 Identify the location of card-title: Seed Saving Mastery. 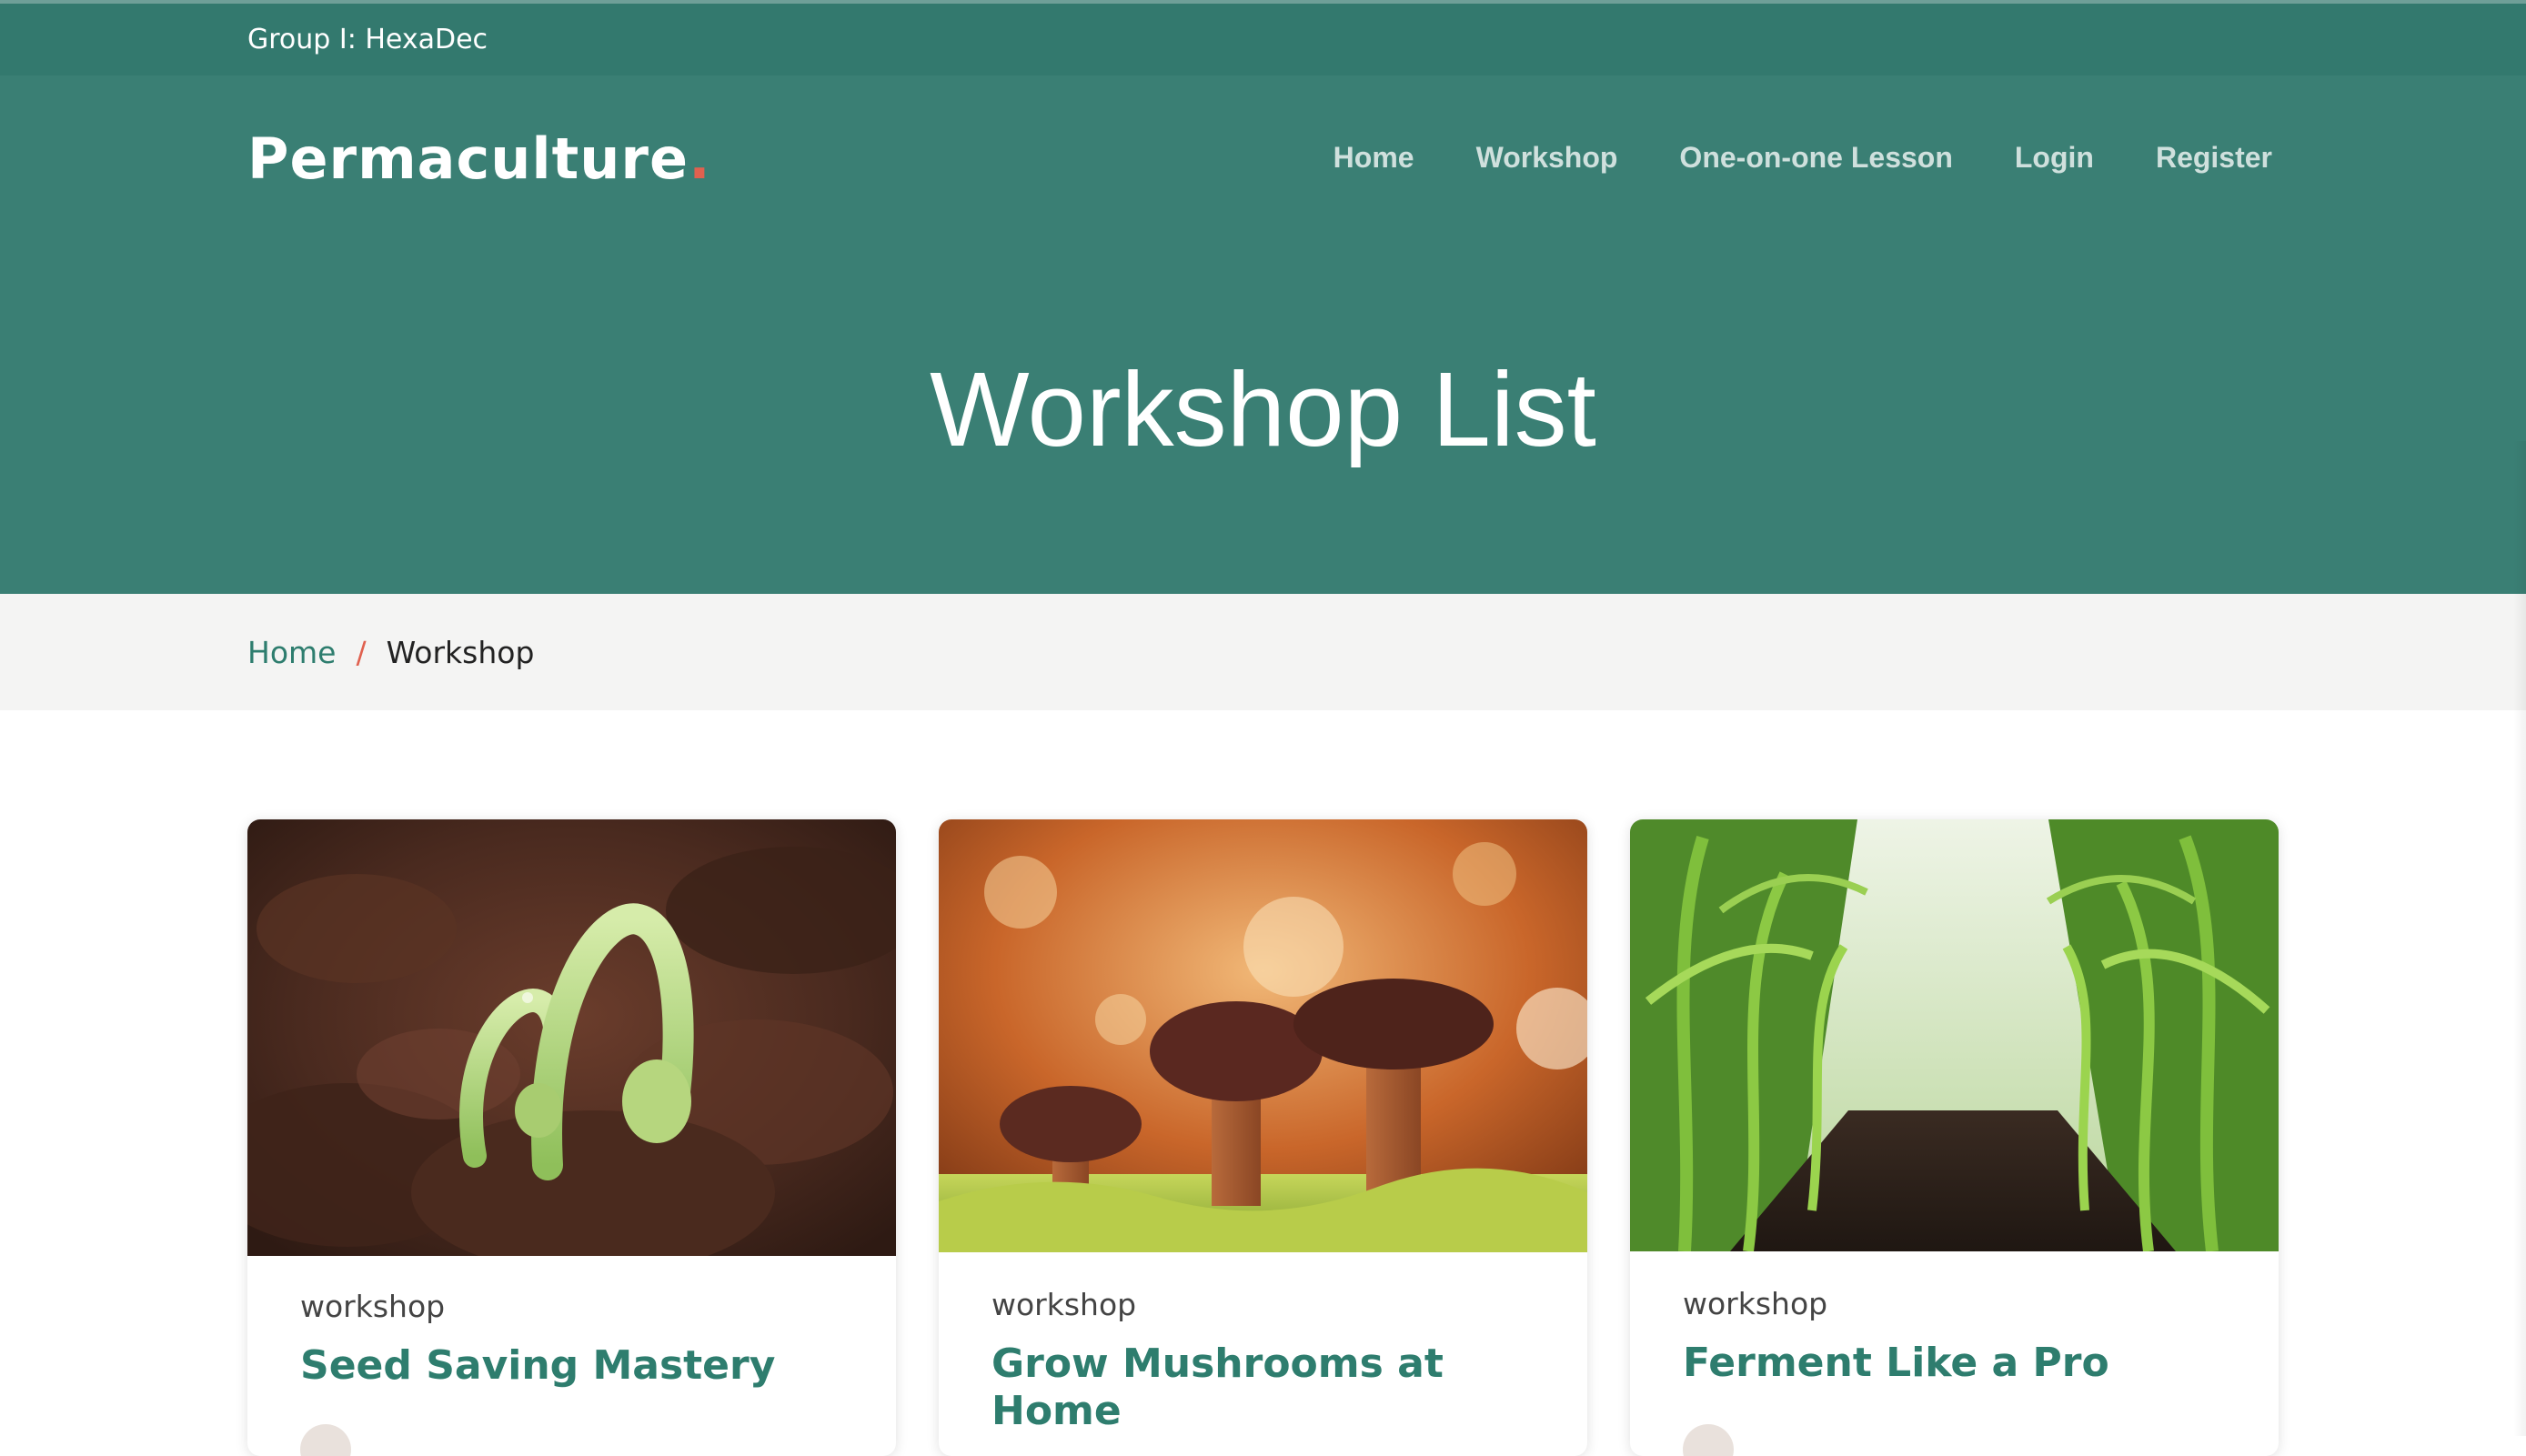
(573, 1366).